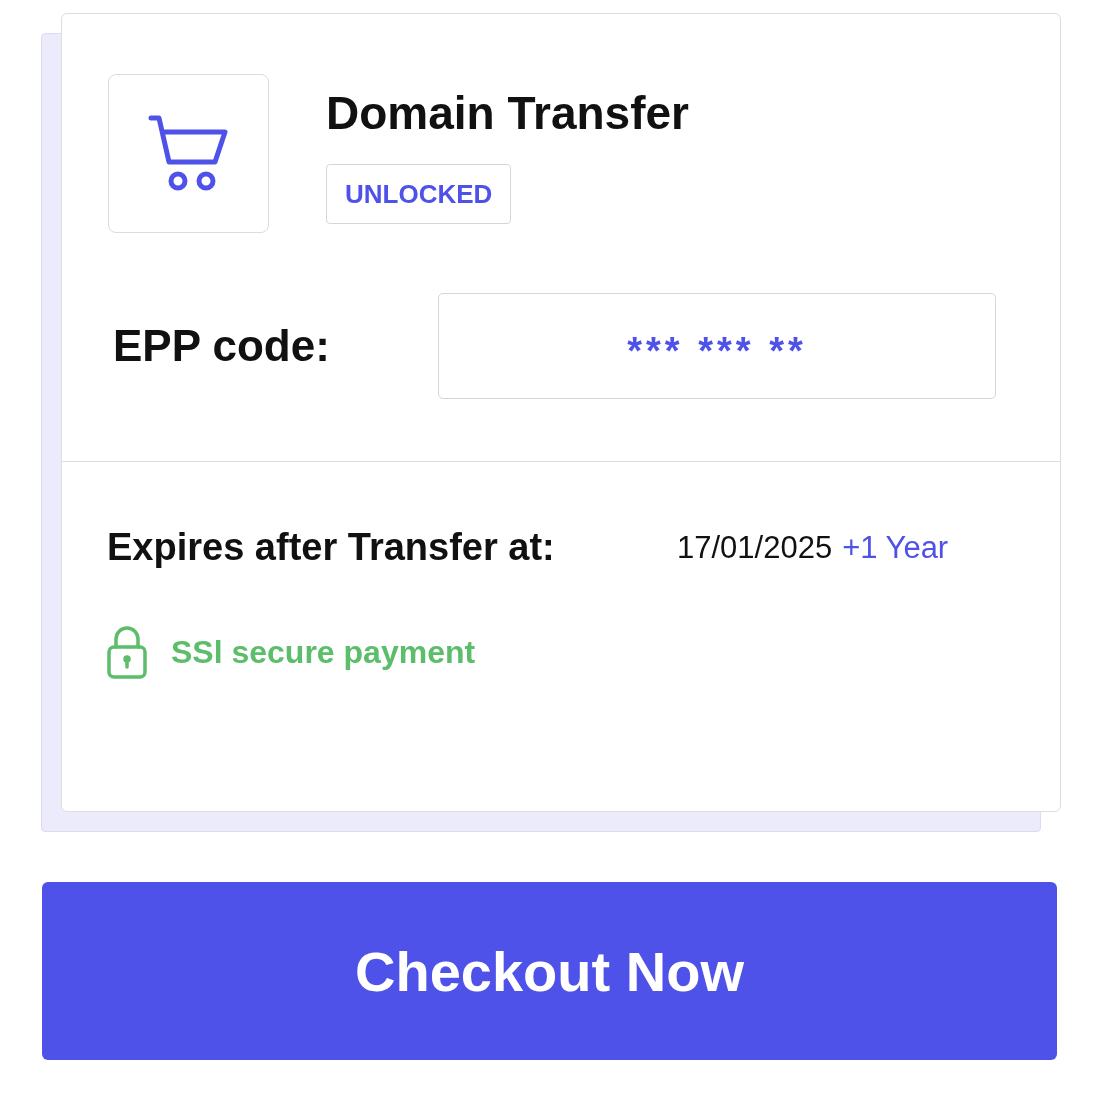 This screenshot has width=1100, height=1100. I want to click on epp-label: EPP code:, so click(221, 346).